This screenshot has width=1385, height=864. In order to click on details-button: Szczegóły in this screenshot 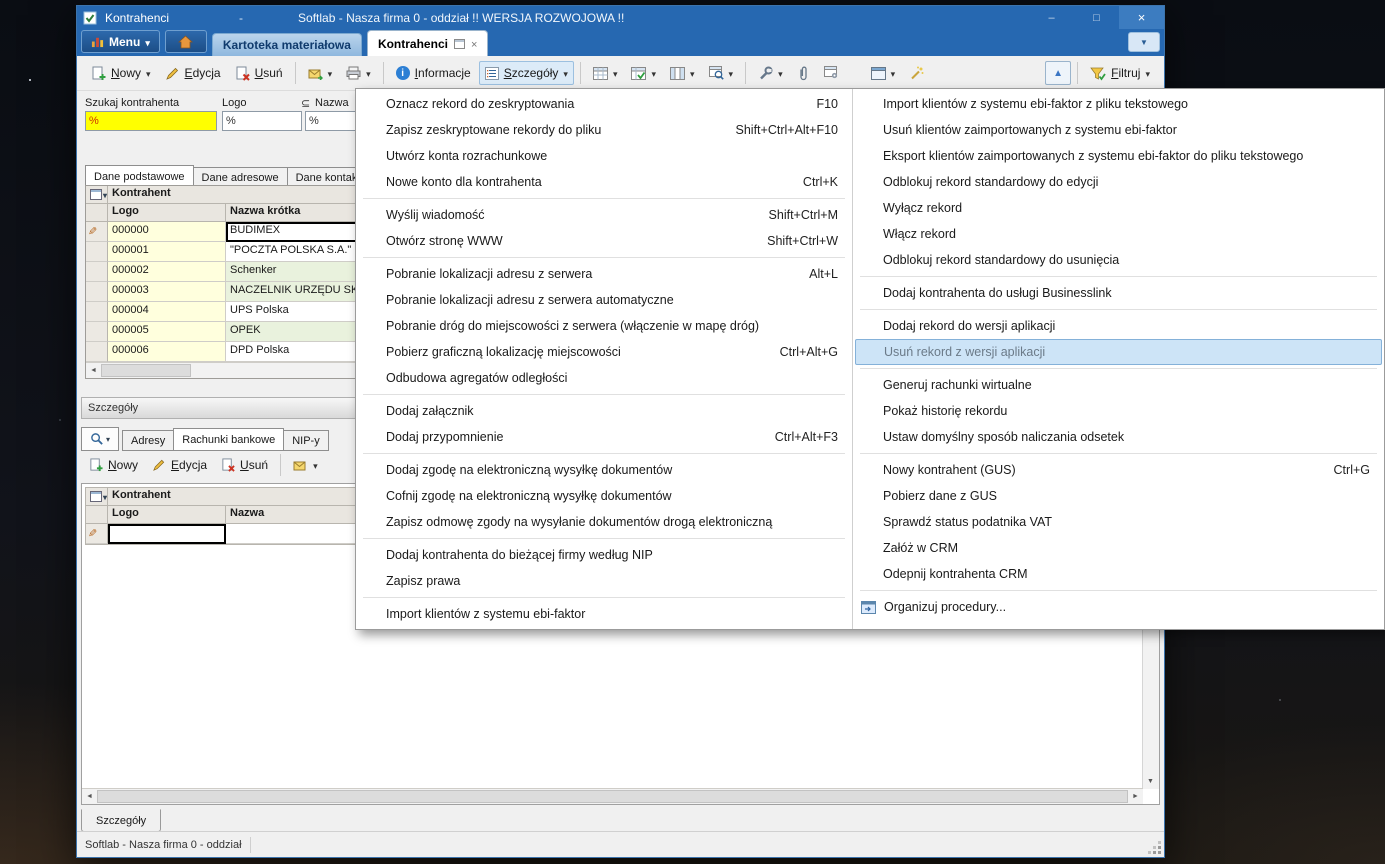, I will do `click(526, 73)`.